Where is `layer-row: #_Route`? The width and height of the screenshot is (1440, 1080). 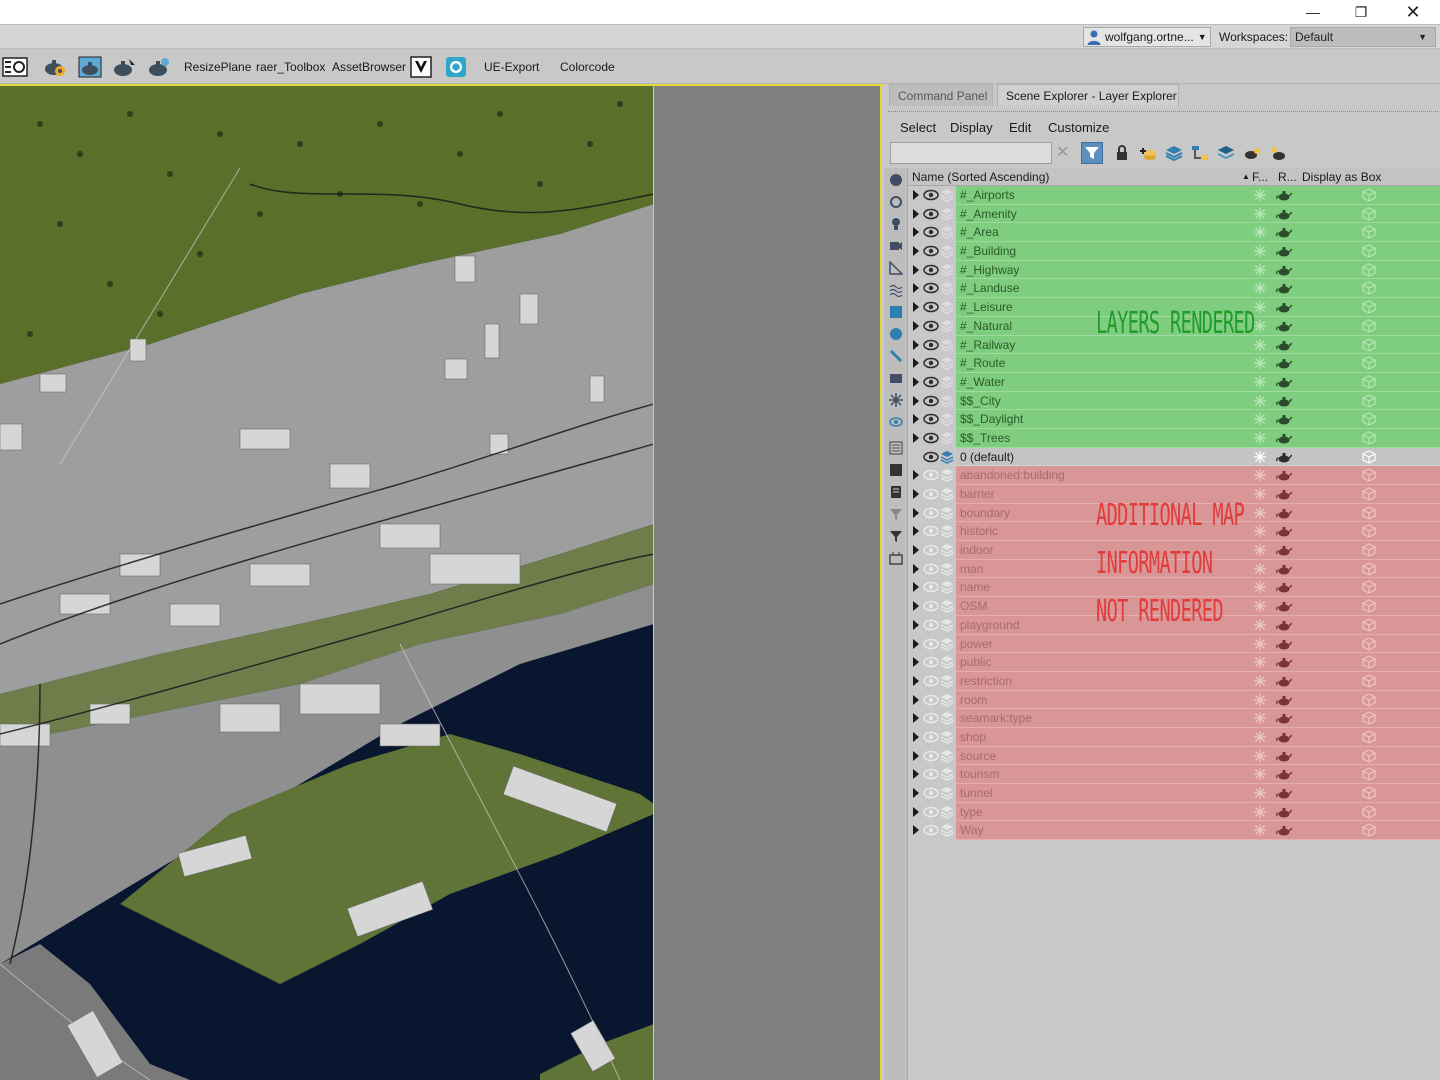
layer-row: #_Route is located at coordinates (1174, 363).